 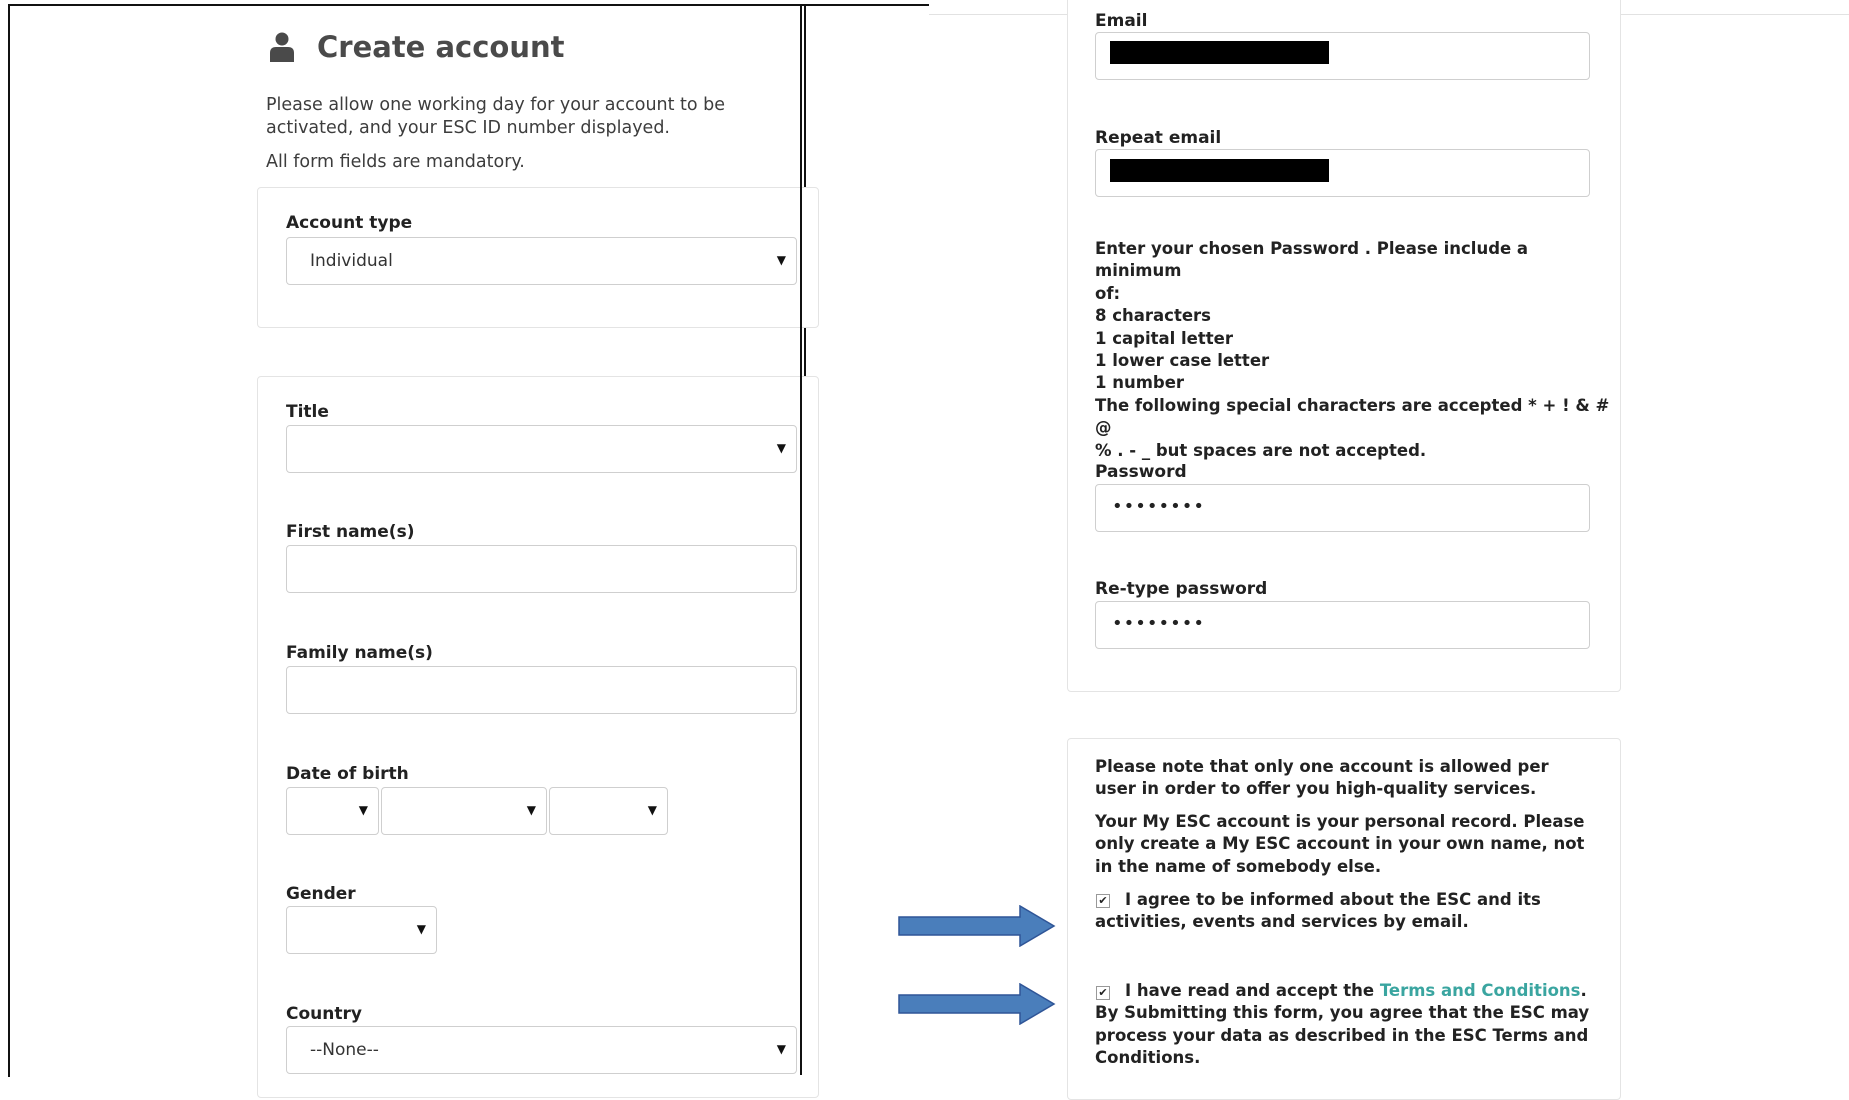 What do you see at coordinates (1342, 508) in the screenshot?
I see `password-input: ••••••••` at bounding box center [1342, 508].